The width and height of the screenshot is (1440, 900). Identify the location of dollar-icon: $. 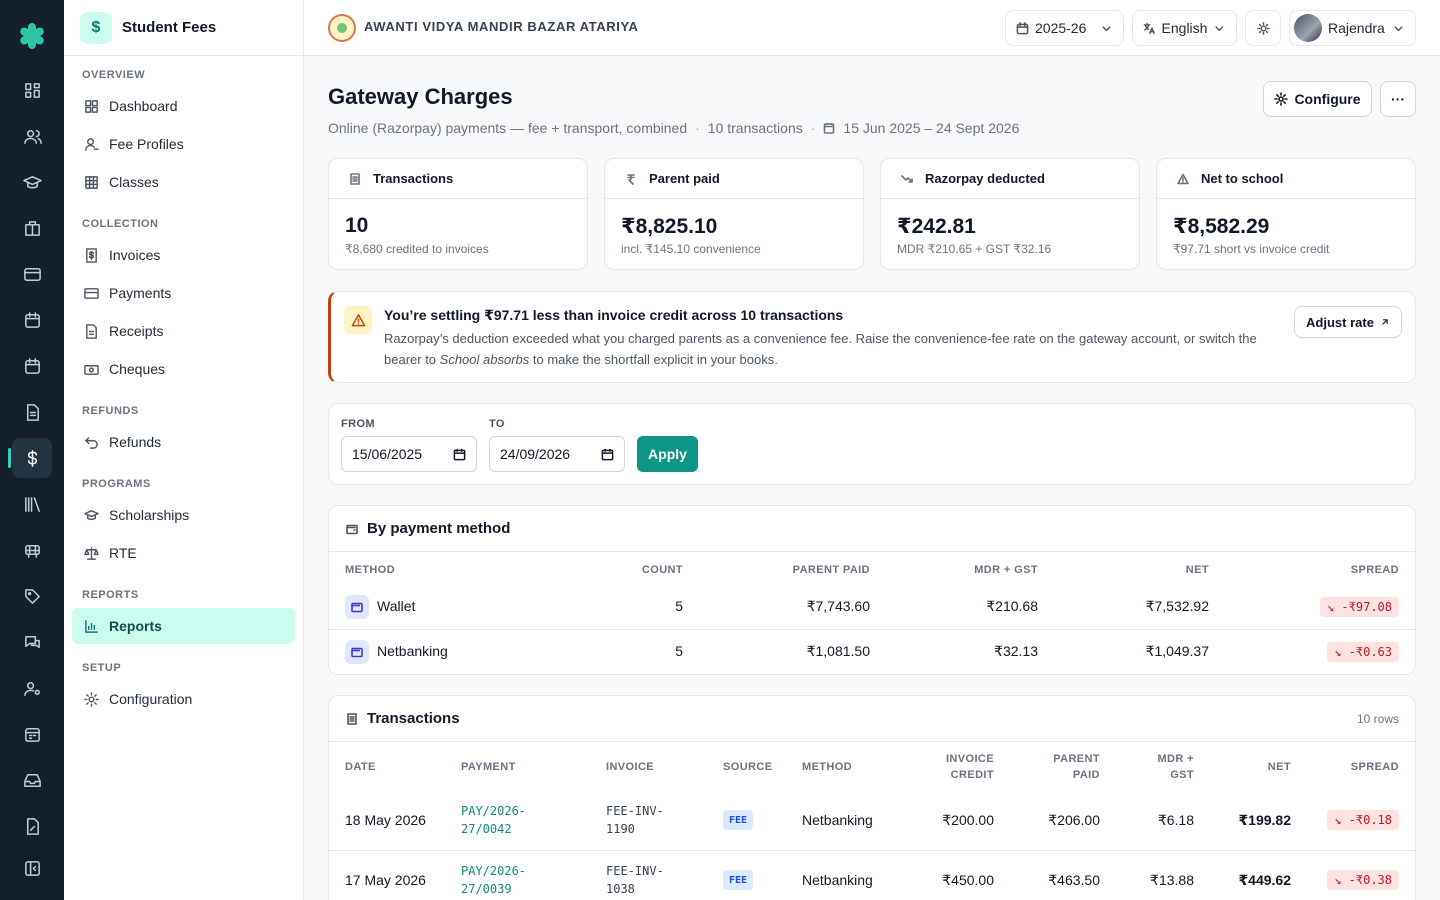
(96, 27).